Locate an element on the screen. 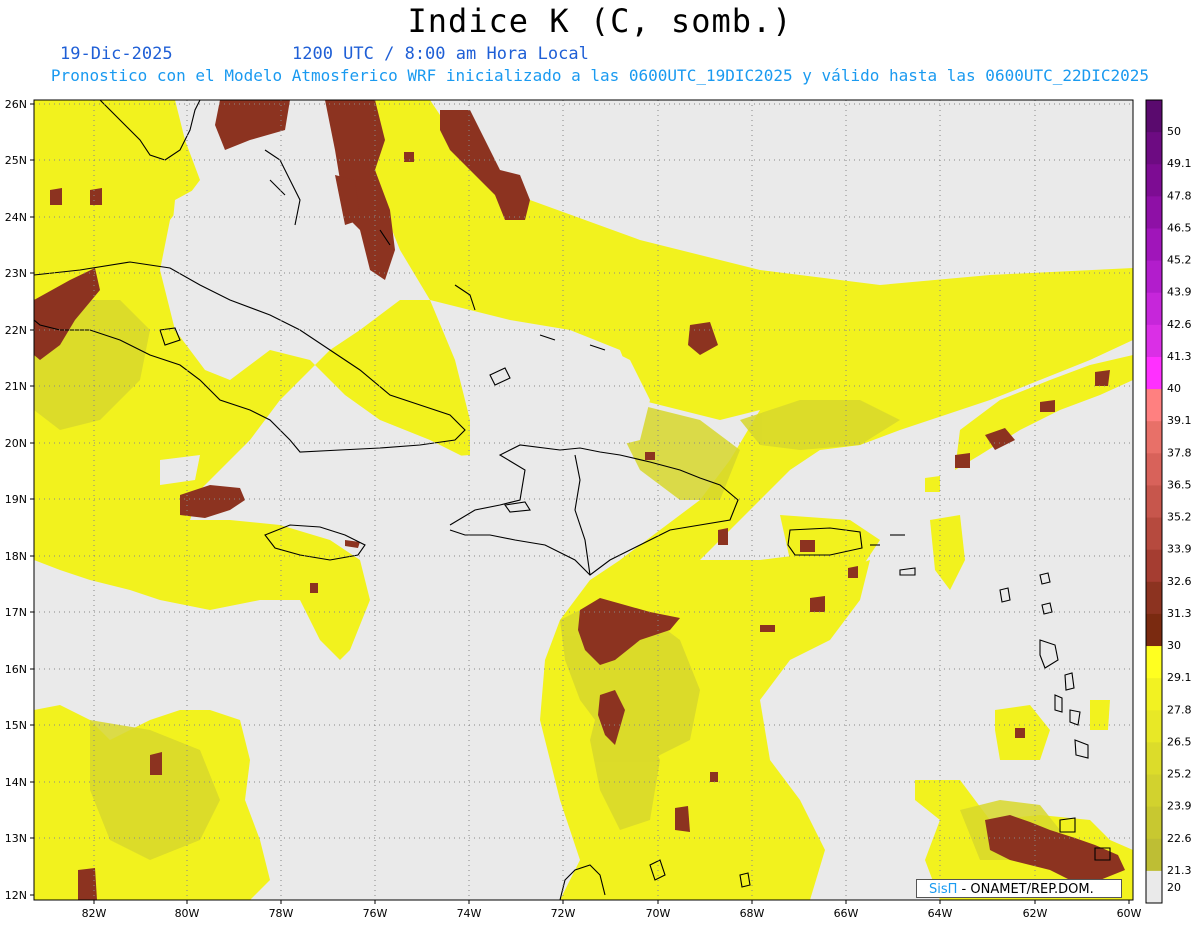  legend-label: 46.5 is located at coordinates (1179, 227).